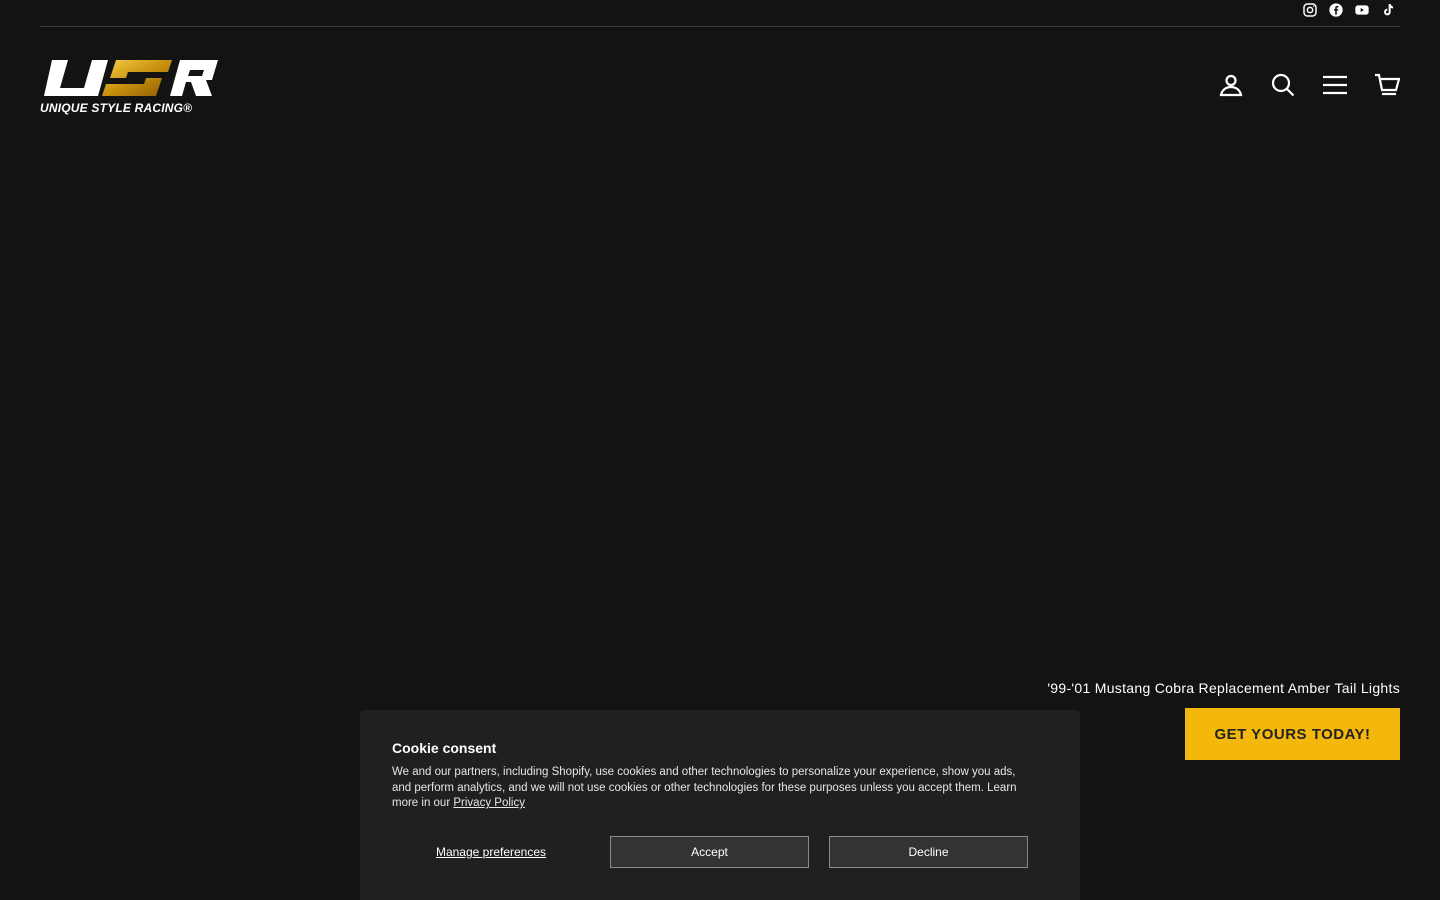 The image size is (1440, 900). What do you see at coordinates (1362, 10) in the screenshot?
I see `youtube-icon` at bounding box center [1362, 10].